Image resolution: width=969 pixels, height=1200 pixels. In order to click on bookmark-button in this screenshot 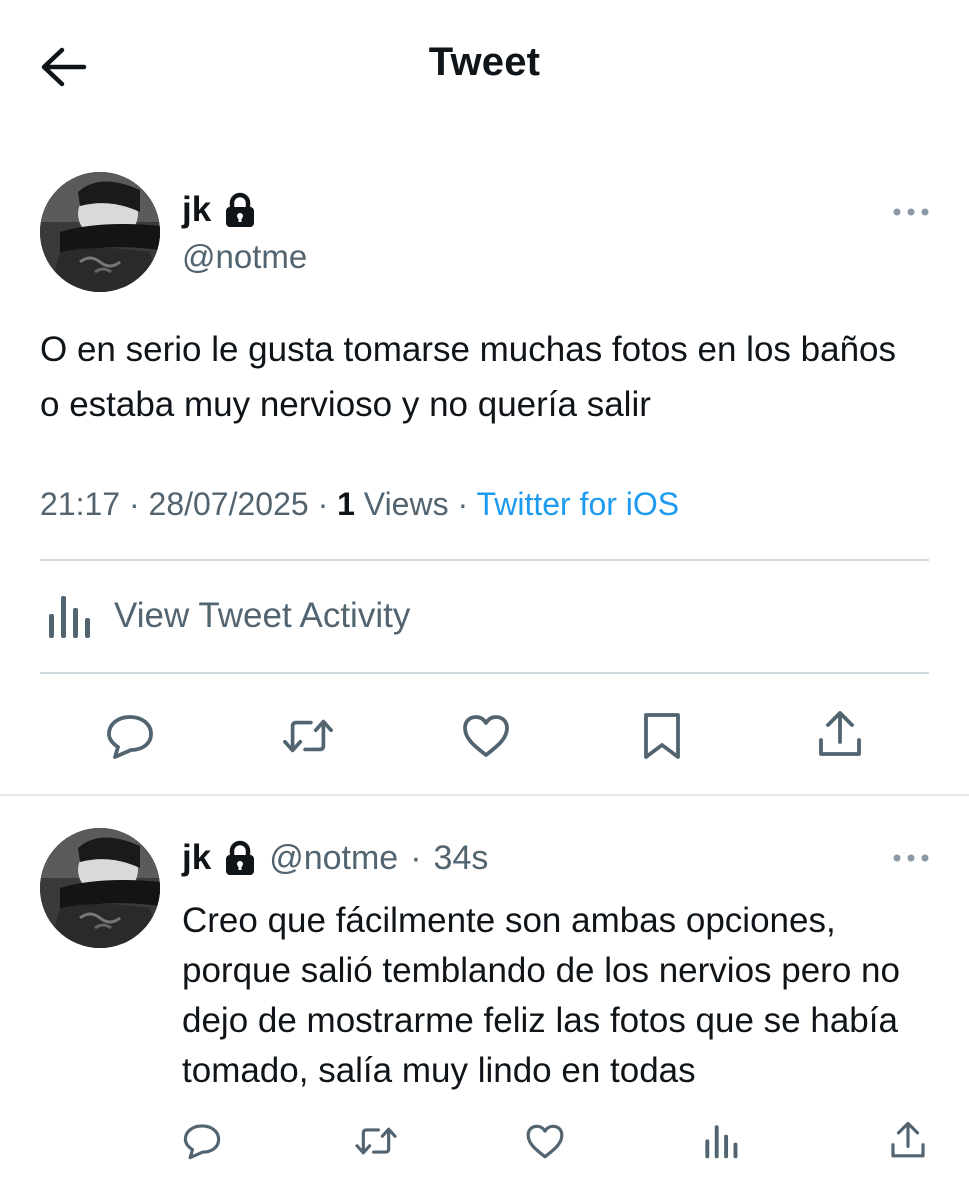, I will do `click(662, 736)`.